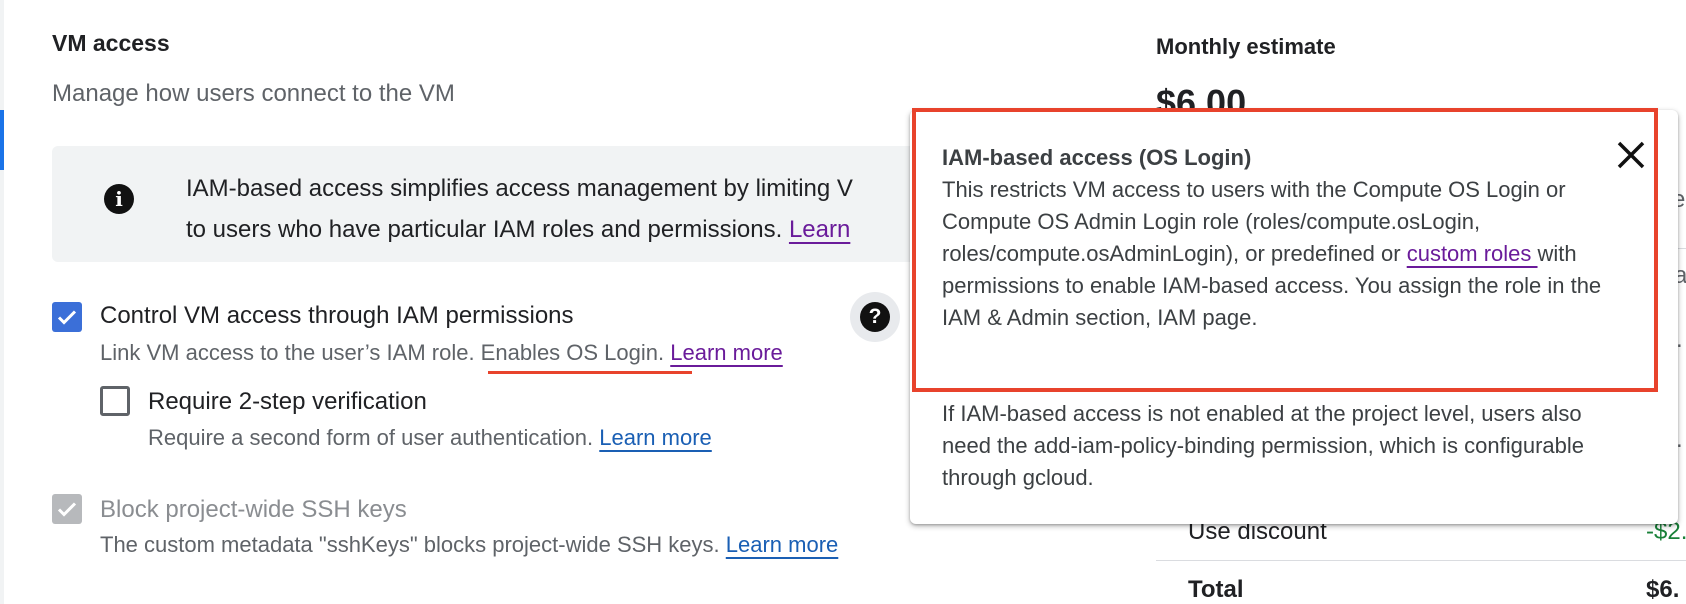  I want to click on total-divider, so click(1421, 560).